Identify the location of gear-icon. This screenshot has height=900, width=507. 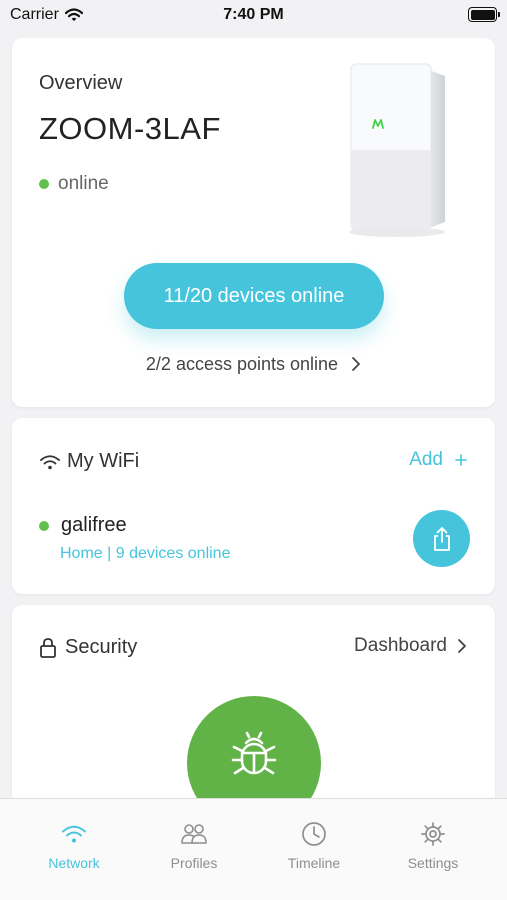
(433, 834).